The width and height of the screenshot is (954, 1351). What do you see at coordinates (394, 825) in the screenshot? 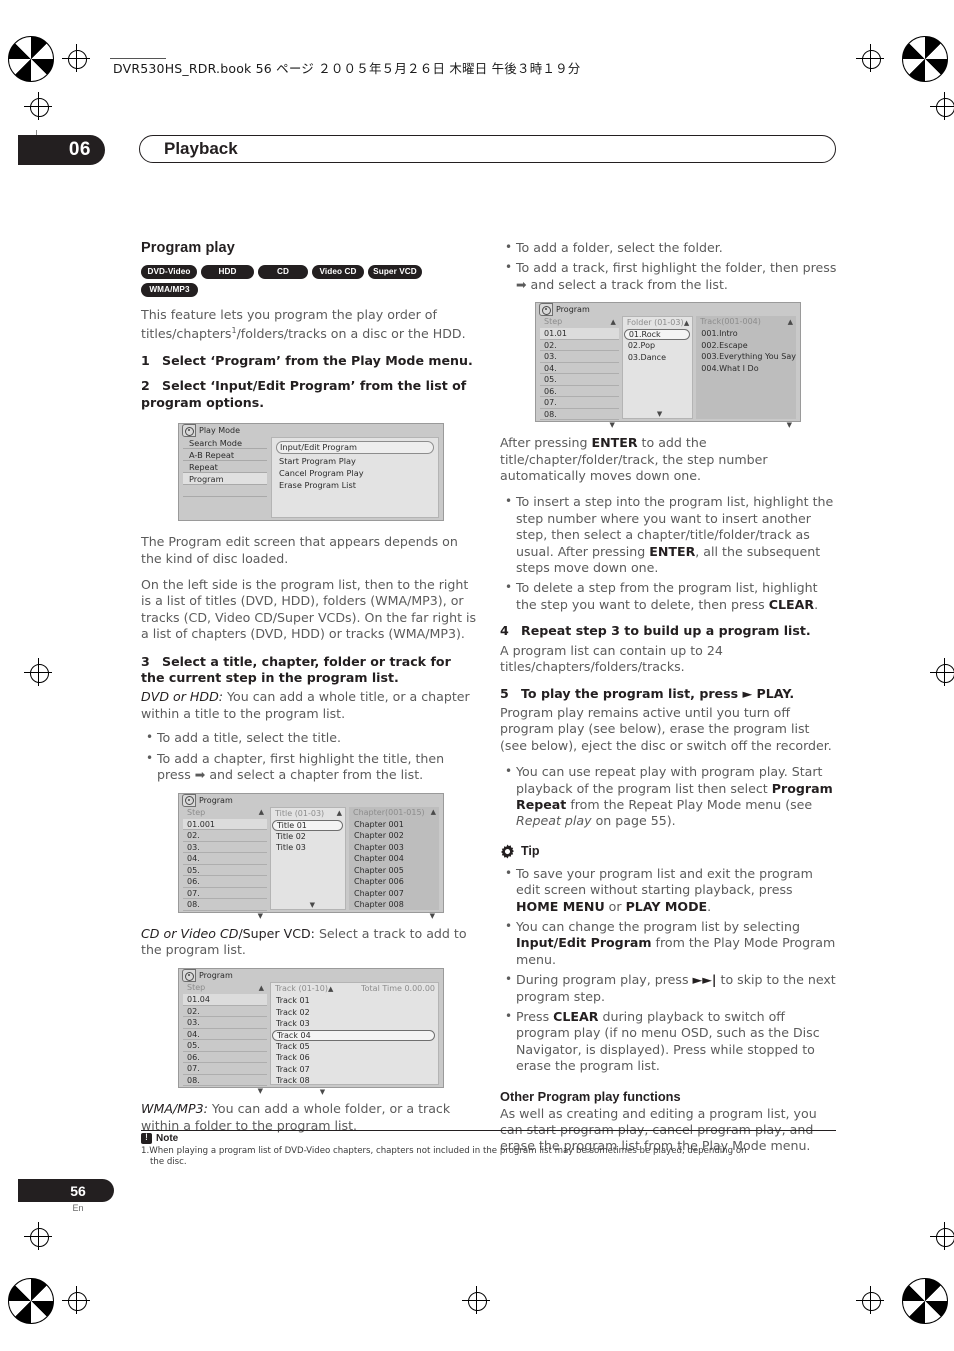
I see `list-item: Chapter 001` at bounding box center [394, 825].